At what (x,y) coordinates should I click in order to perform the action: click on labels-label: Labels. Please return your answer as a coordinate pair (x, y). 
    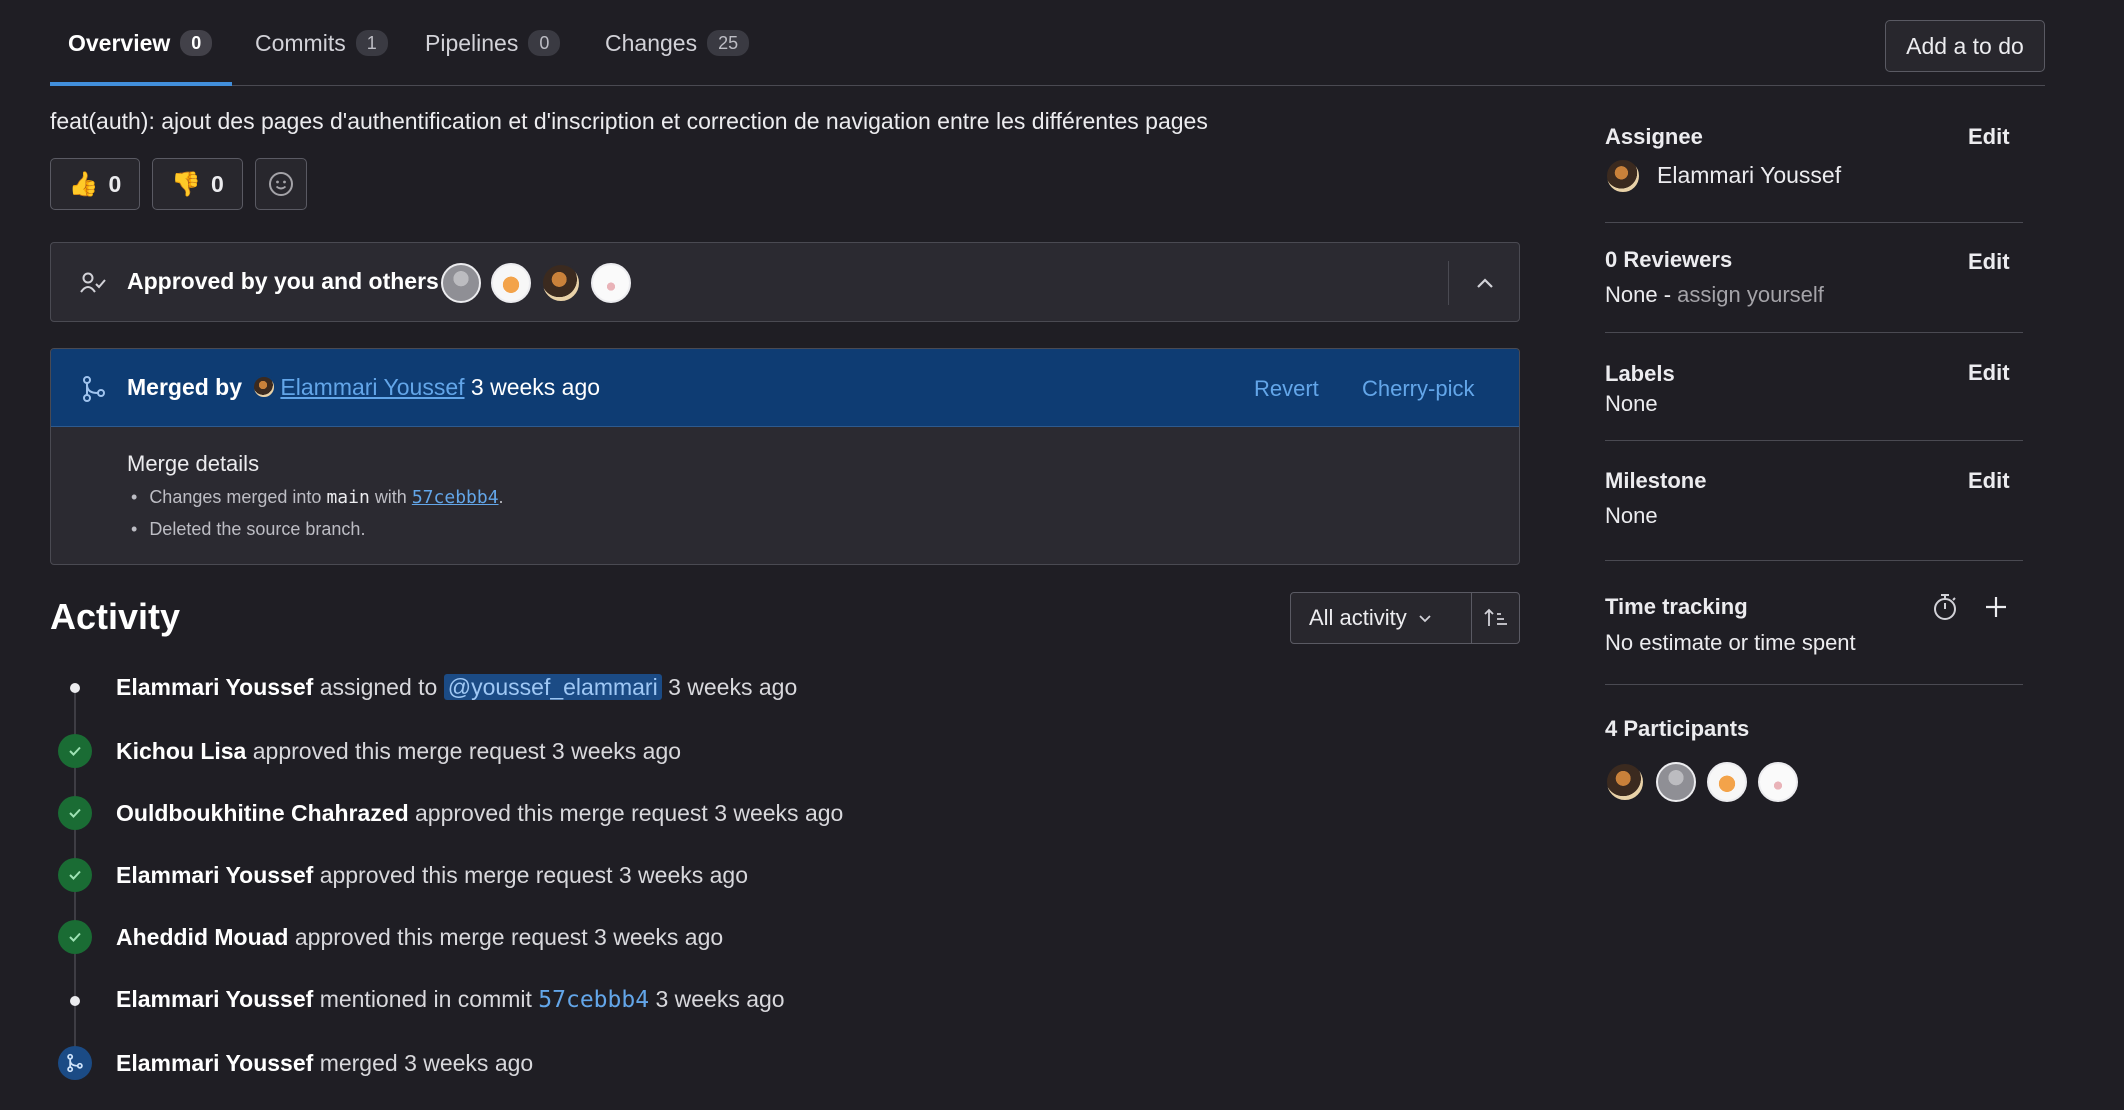
    Looking at the image, I should click on (1640, 373).